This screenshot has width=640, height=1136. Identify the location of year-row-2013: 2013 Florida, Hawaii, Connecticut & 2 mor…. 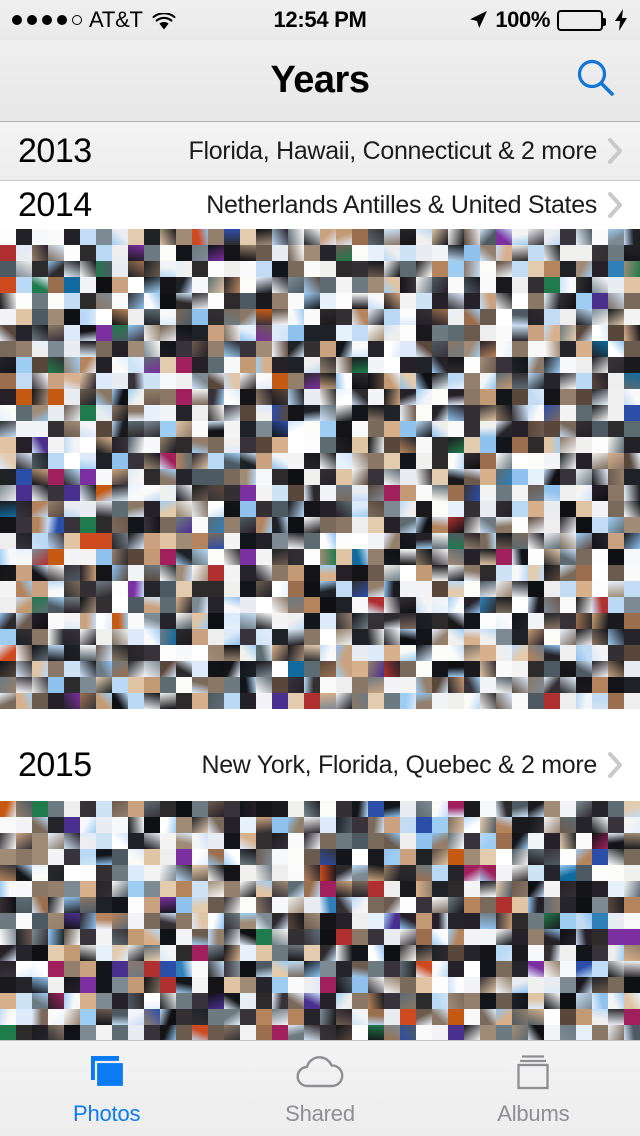
(320, 151).